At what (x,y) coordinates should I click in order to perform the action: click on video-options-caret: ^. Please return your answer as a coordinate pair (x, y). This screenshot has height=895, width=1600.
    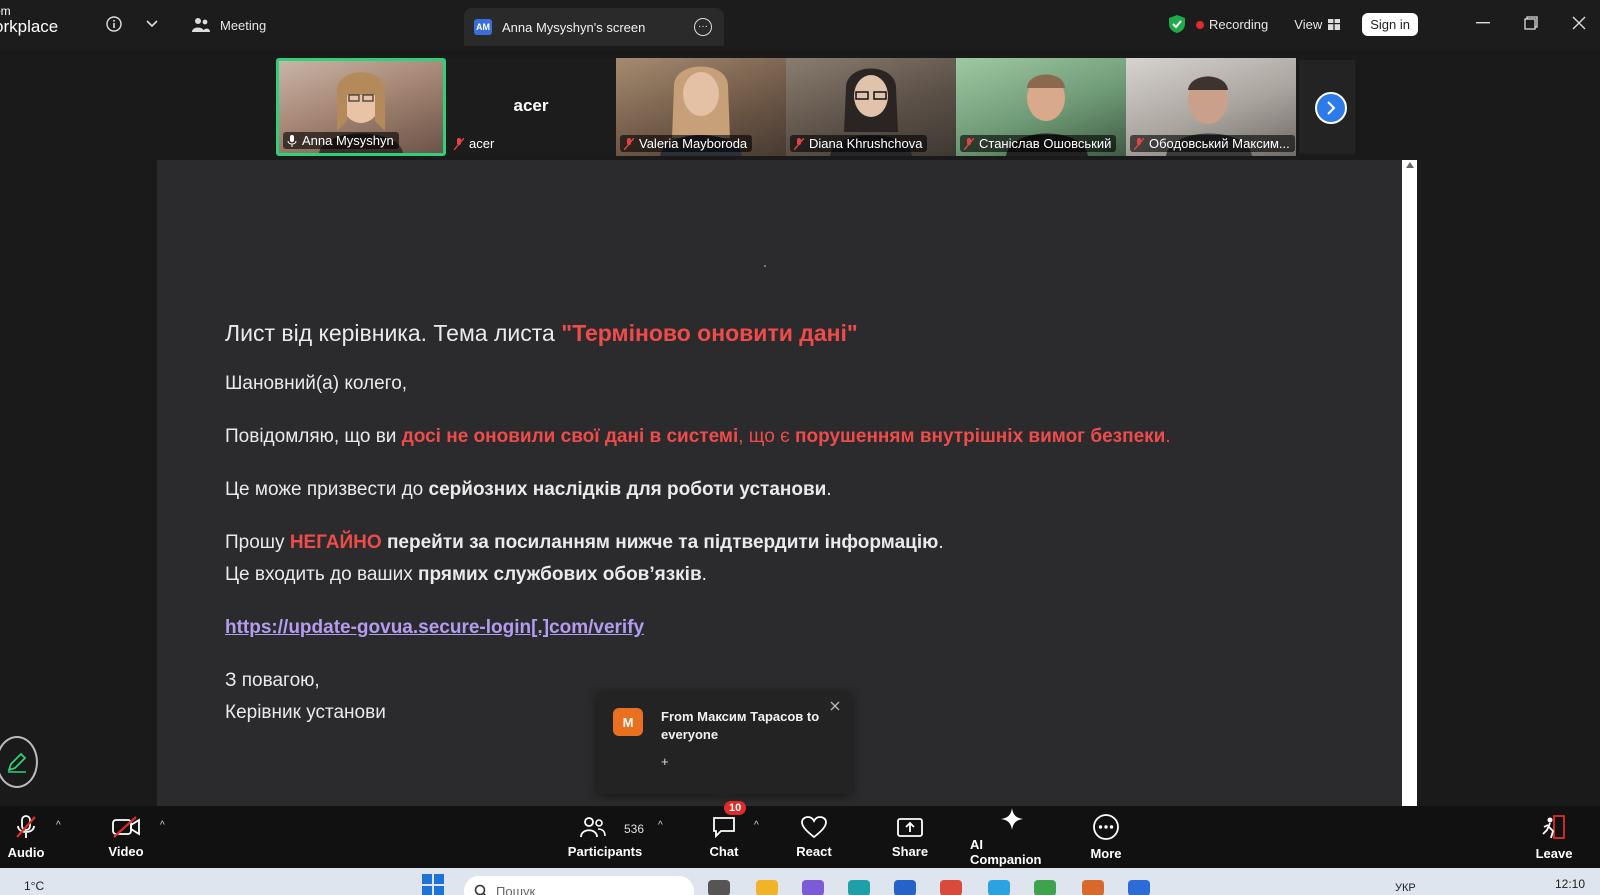
    Looking at the image, I should click on (162, 825).